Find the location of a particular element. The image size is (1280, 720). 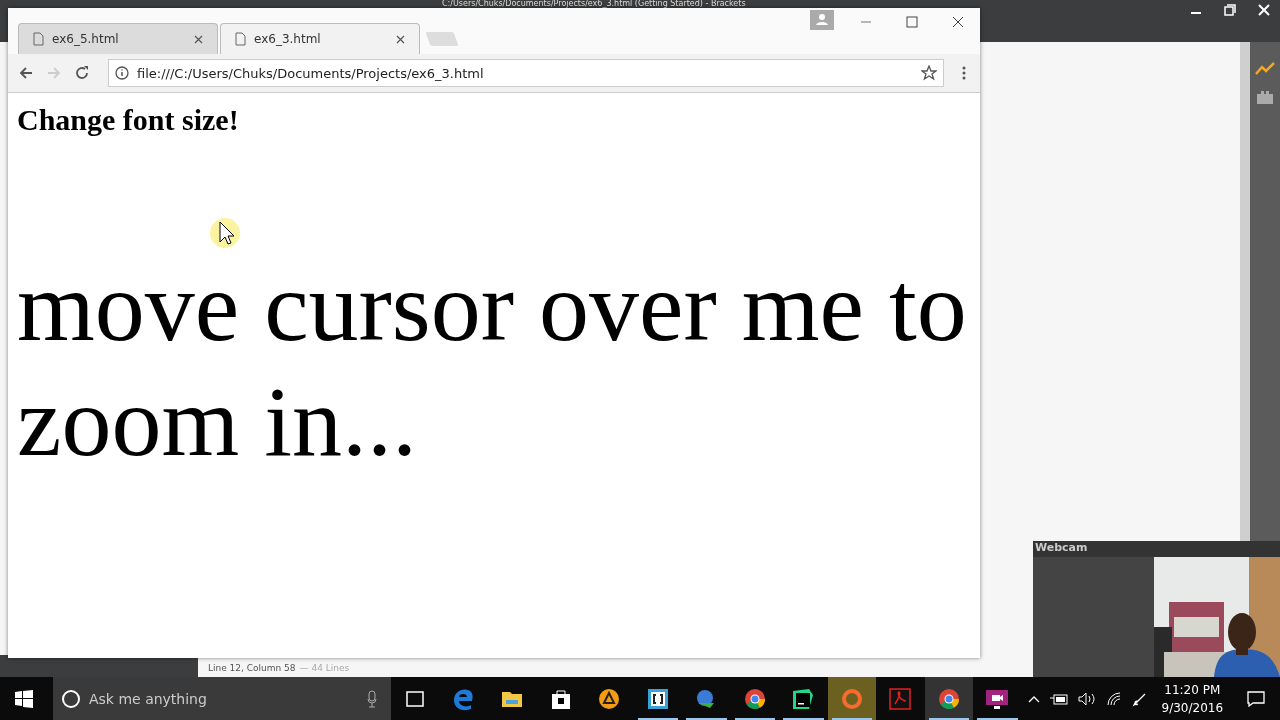

address-bar: file:///C:/Users/Chuks/Documents/Projects/ex6_3.html is located at coordinates (526, 73).